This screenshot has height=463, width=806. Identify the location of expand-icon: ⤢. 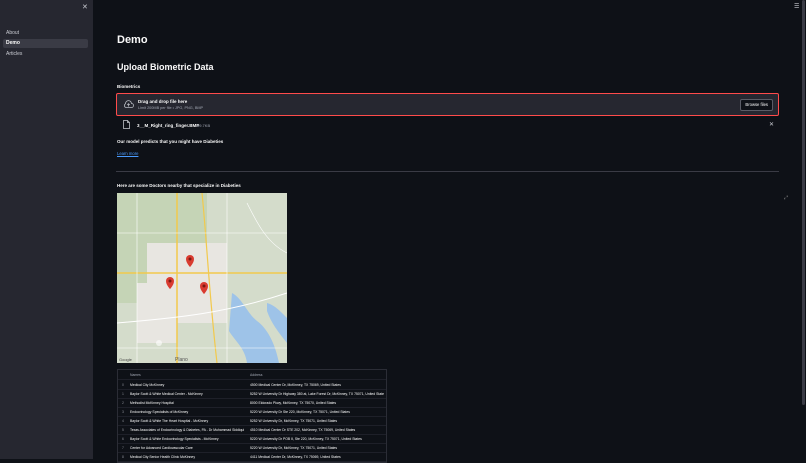
(786, 198).